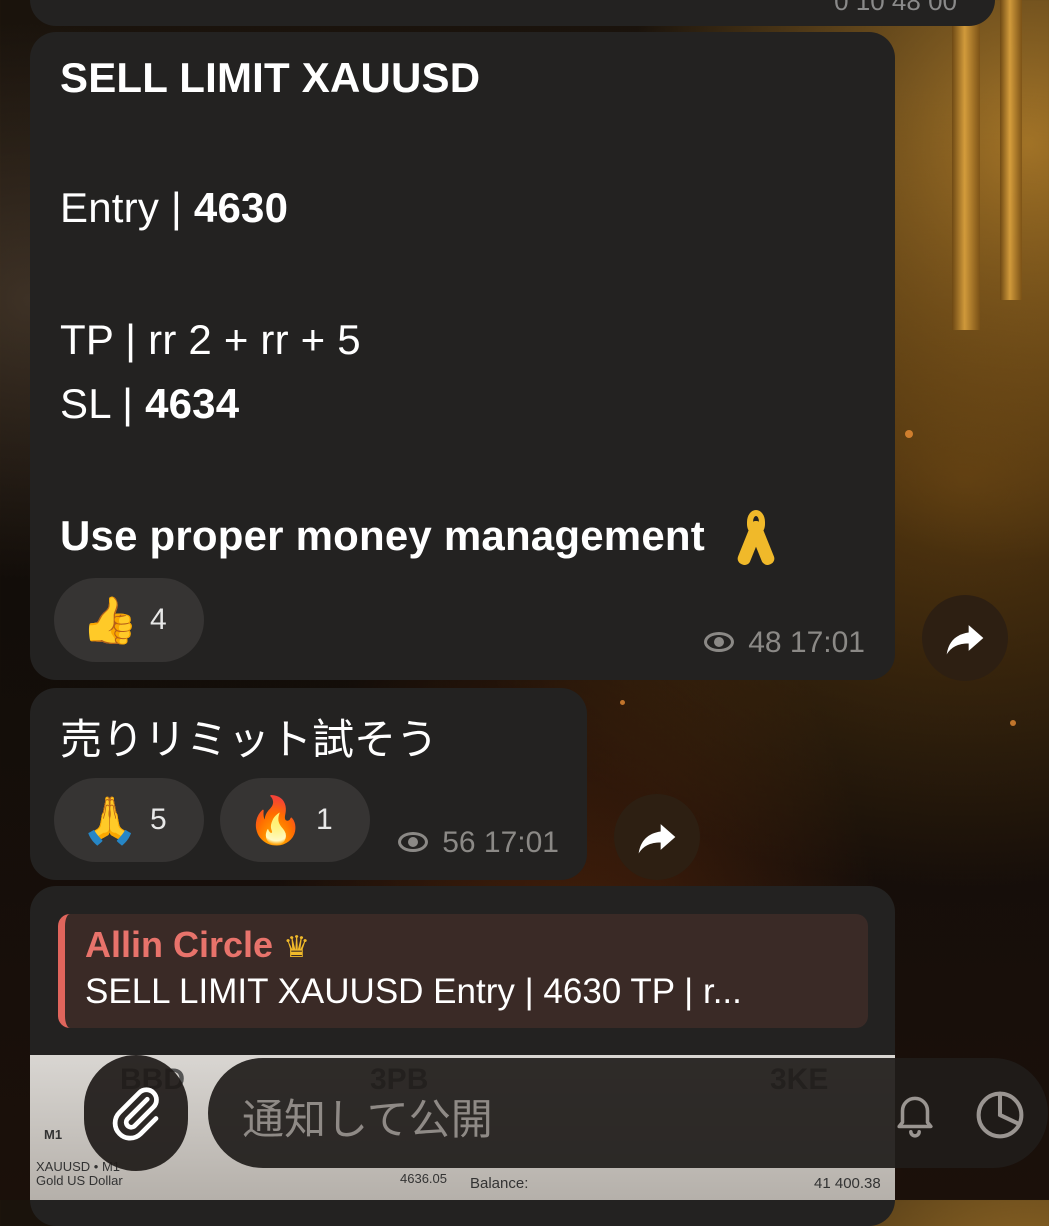 This screenshot has height=1226, width=1049. What do you see at coordinates (158, 619) in the screenshot?
I see `reaction-count: 4` at bounding box center [158, 619].